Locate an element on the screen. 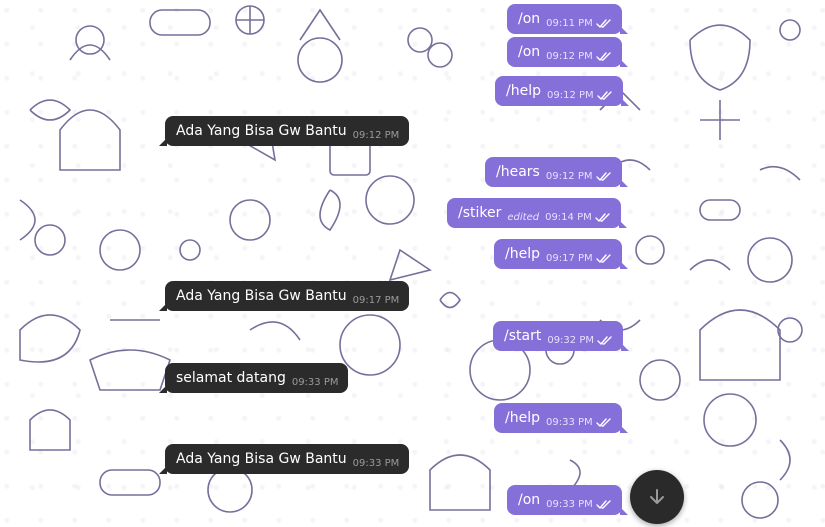 The image size is (825, 527). arrow-down-icon is located at coordinates (657, 496).